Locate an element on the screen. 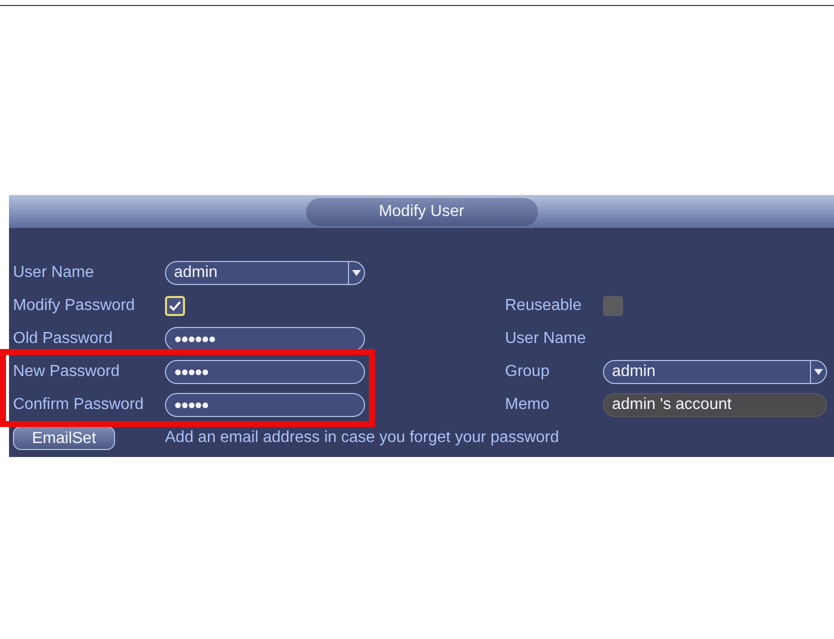 This screenshot has height=639, width=834. field-label: Reuseable is located at coordinates (543, 306).